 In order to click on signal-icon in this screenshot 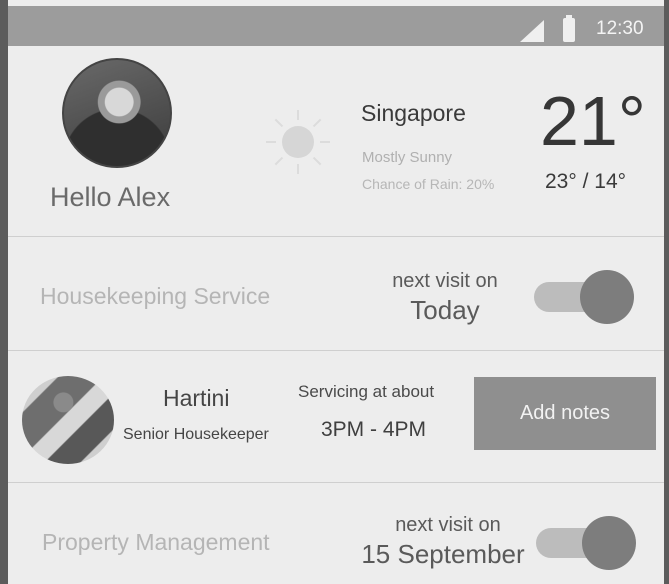, I will do `click(532, 31)`.